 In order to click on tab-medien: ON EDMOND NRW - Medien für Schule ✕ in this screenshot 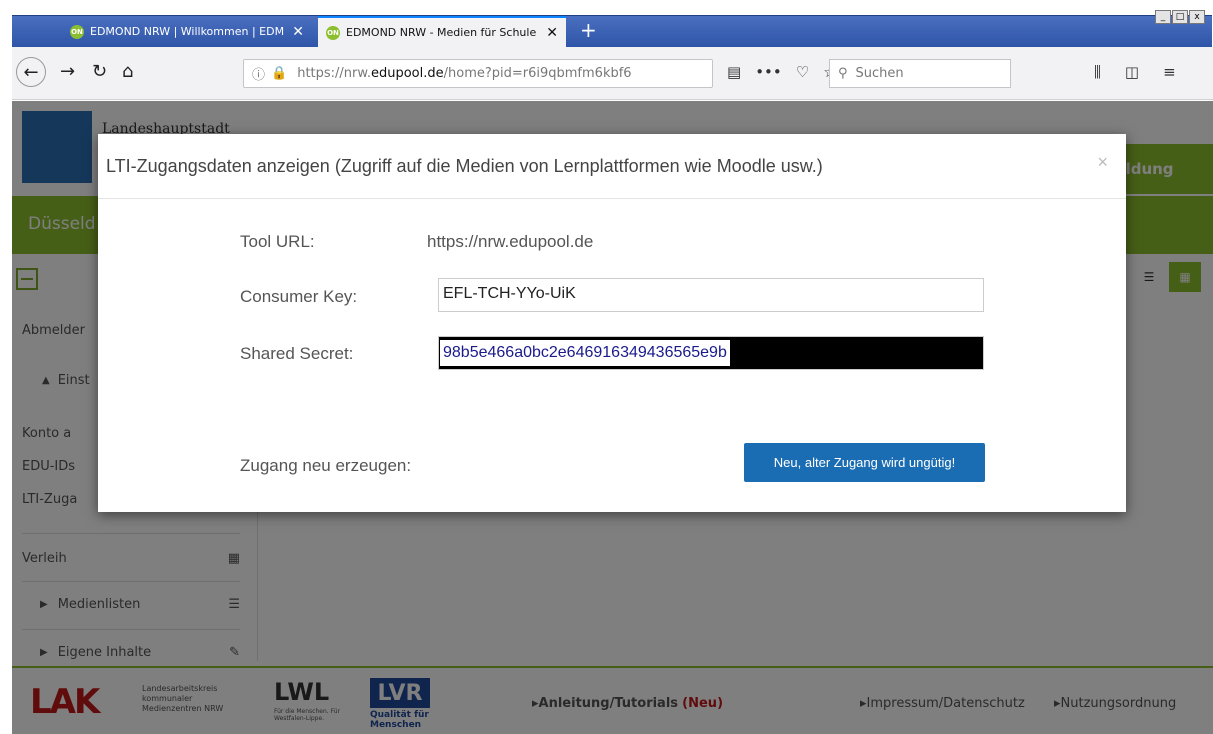, I will do `click(442, 31)`.